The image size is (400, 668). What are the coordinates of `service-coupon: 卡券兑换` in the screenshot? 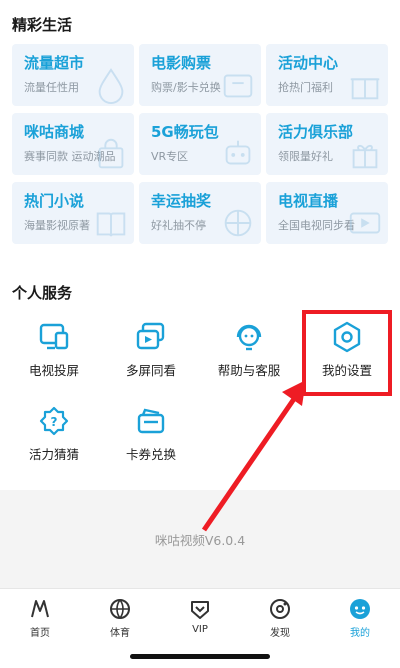 It's located at (151, 437).